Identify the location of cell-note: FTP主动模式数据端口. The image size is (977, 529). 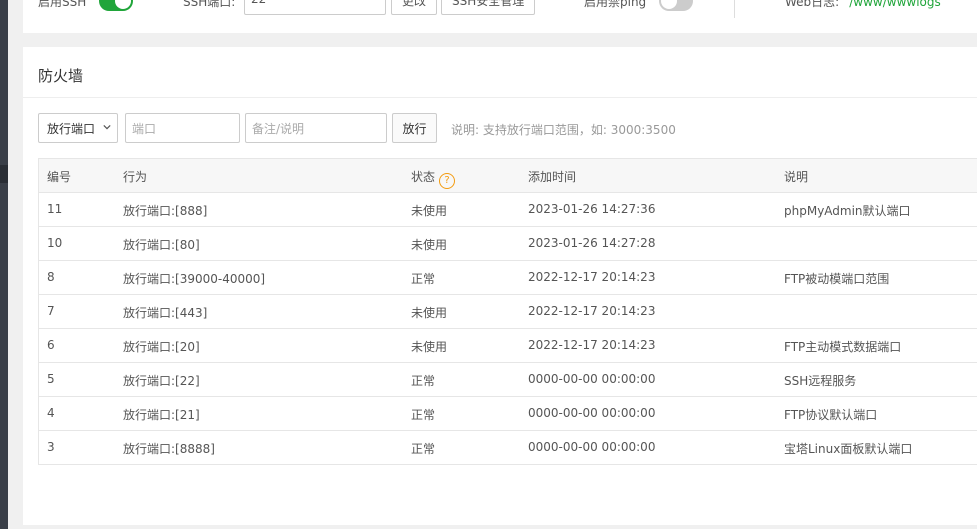
(842, 346).